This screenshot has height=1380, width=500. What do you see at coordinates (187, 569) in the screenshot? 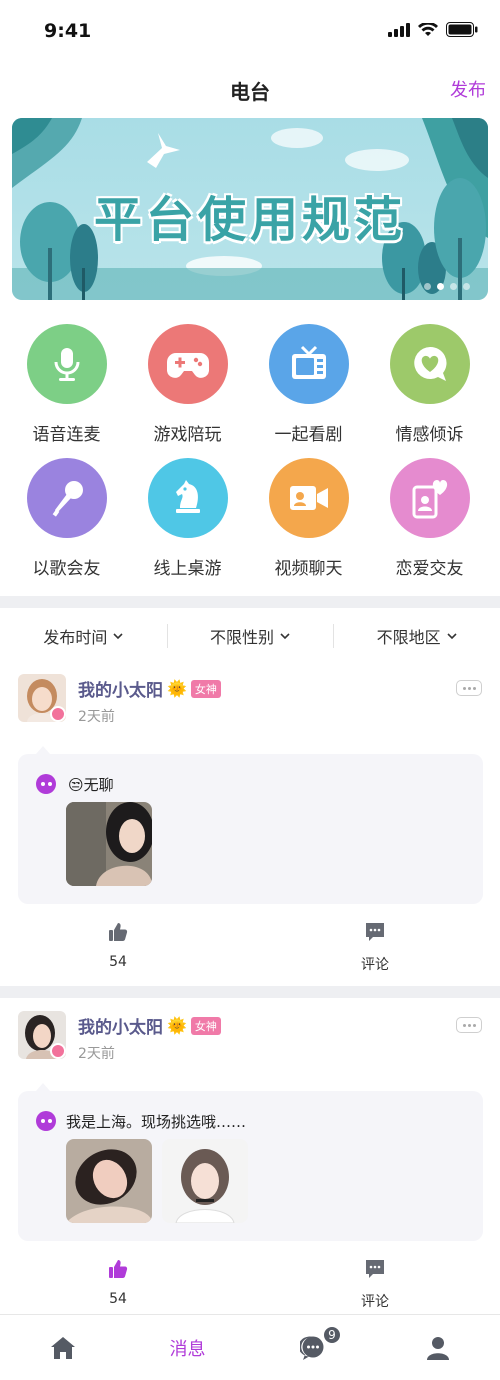
I see `category-label: 线上桌游` at bounding box center [187, 569].